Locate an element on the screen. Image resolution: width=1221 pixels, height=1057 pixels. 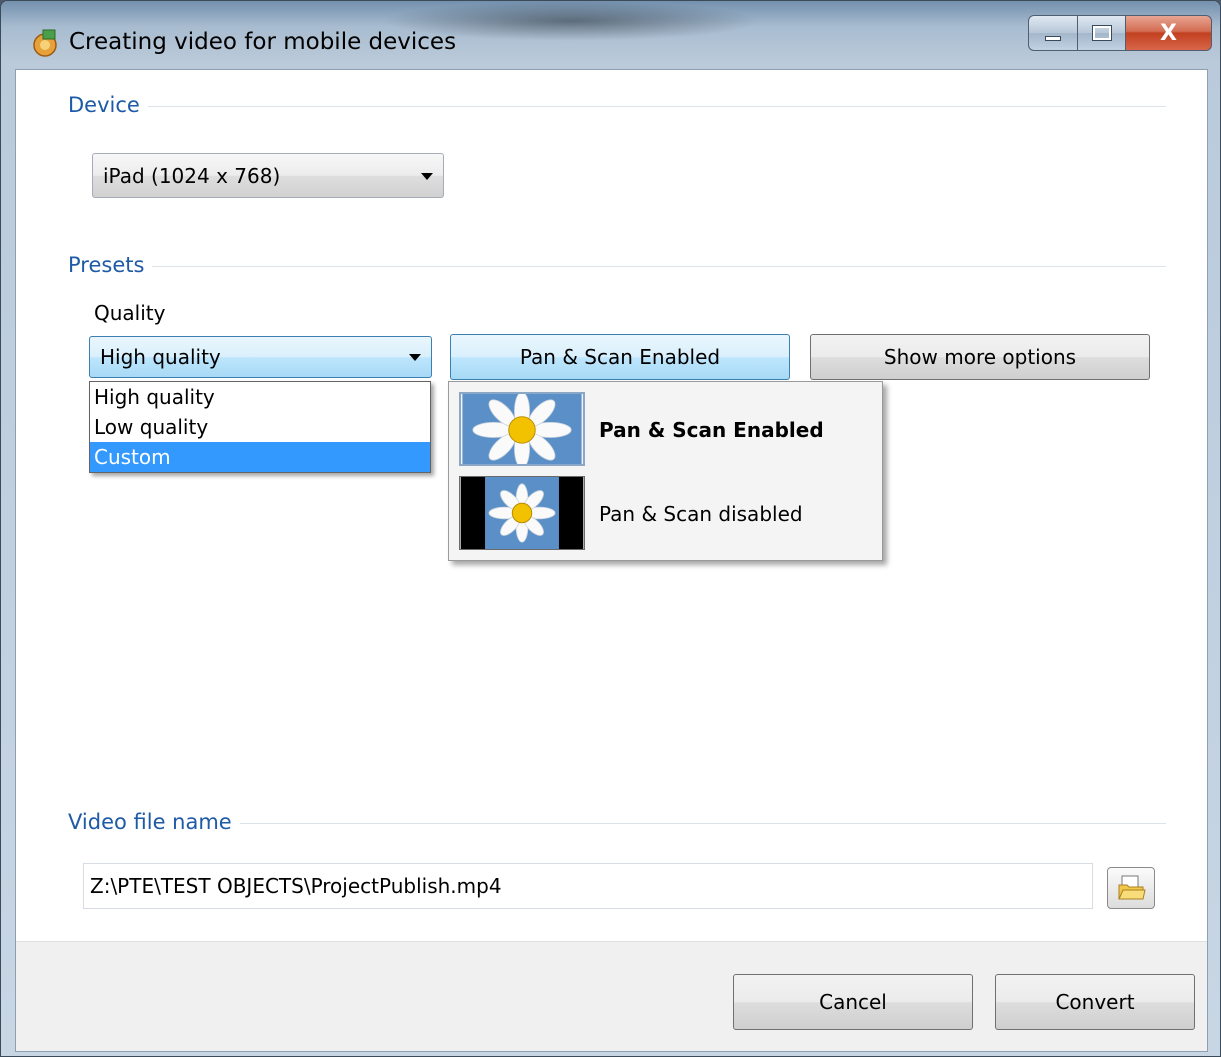
pan-scan-disabled-label: Pan & Scan disabled is located at coordinates (701, 514).